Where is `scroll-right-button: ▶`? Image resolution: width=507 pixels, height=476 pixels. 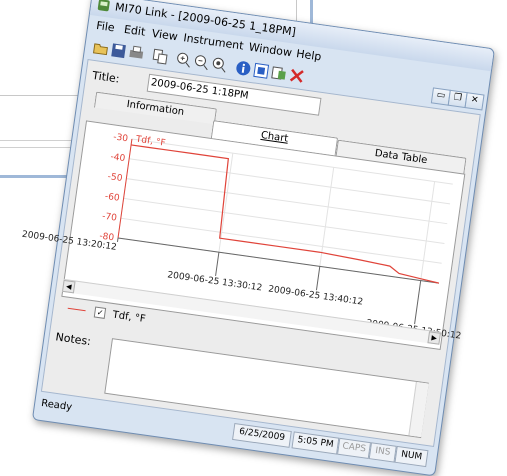 scroll-right-button: ▶ is located at coordinates (434, 338).